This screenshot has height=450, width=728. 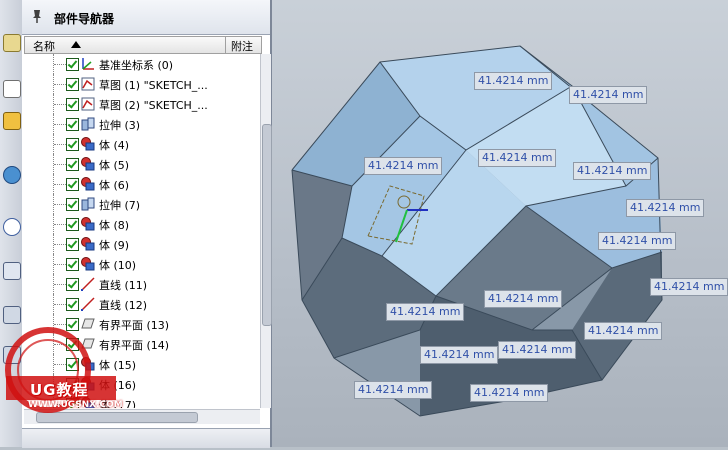 I want to click on tree-item: 体 (8), so click(x=142, y=224).